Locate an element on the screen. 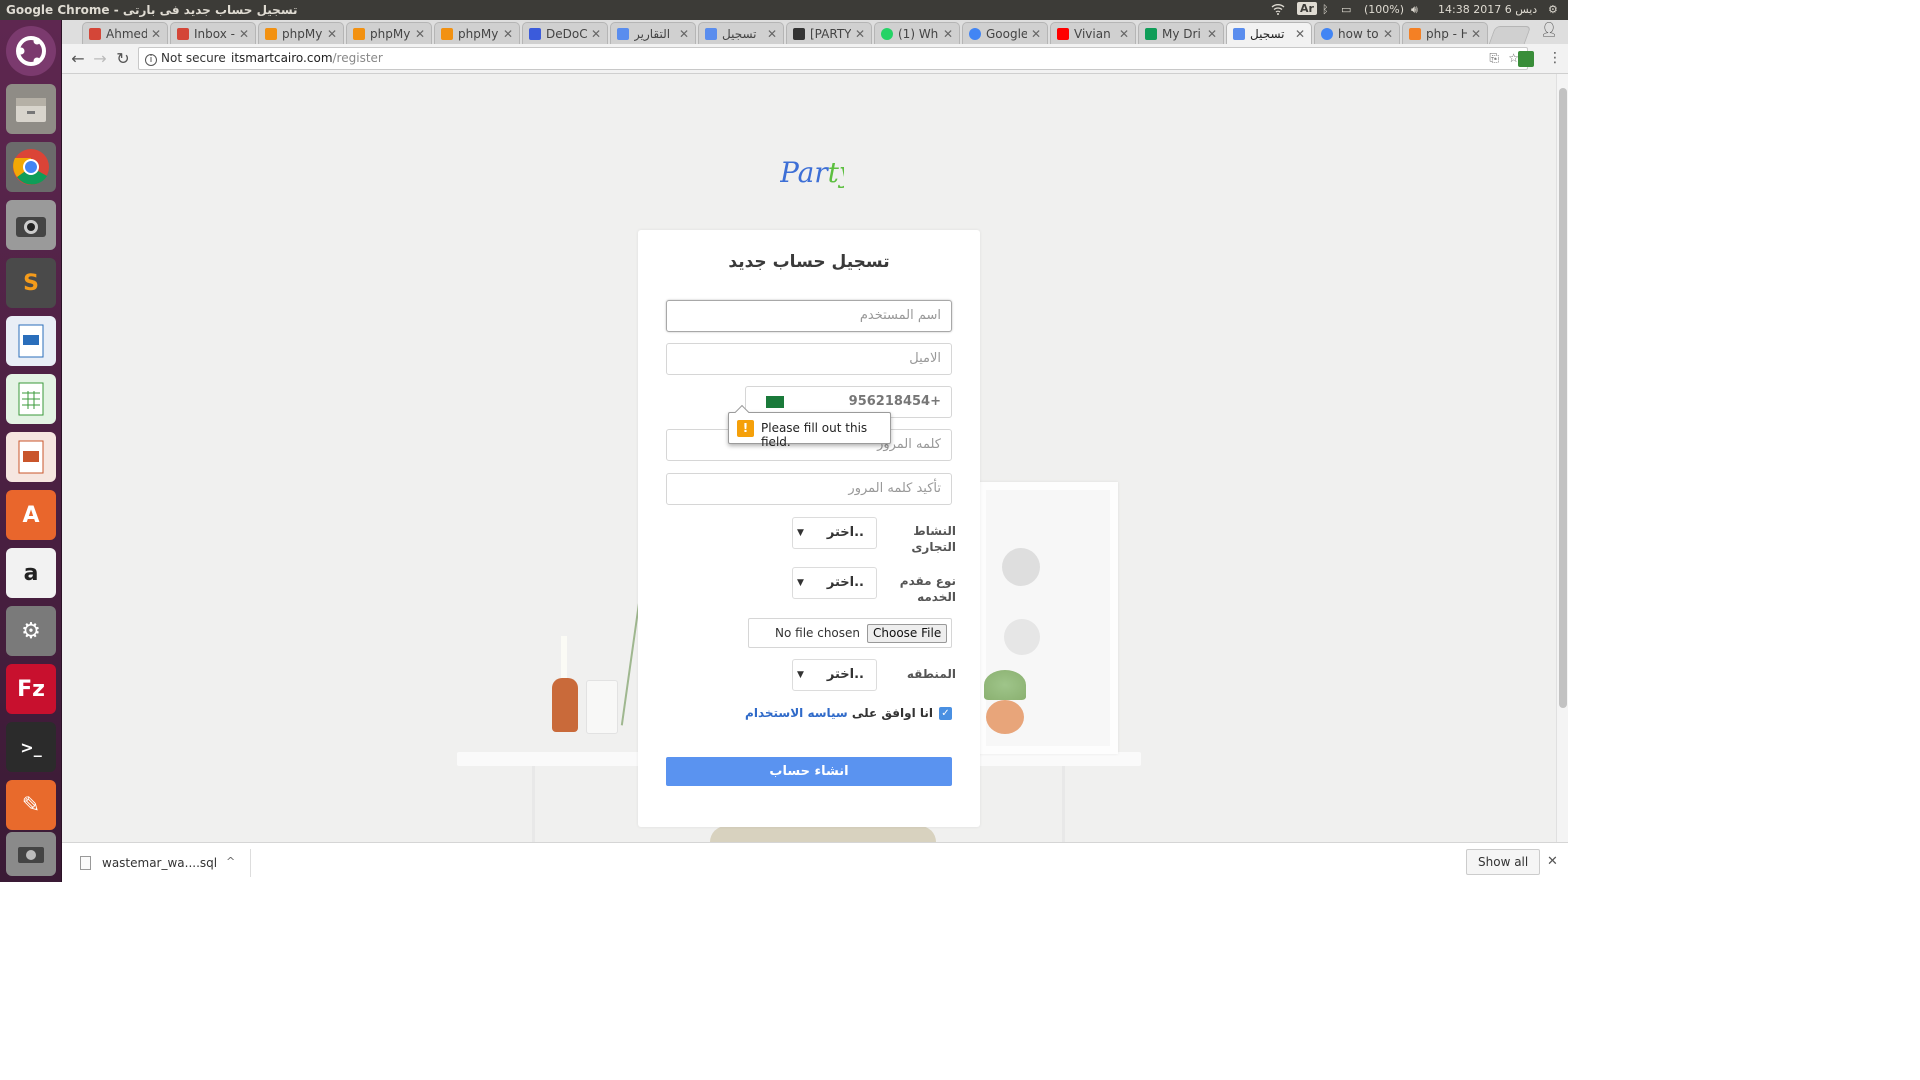 Image resolution: width=1920 pixels, height=1080 pixels. tab-item: Ahmed ✕ is located at coordinates (125, 33).